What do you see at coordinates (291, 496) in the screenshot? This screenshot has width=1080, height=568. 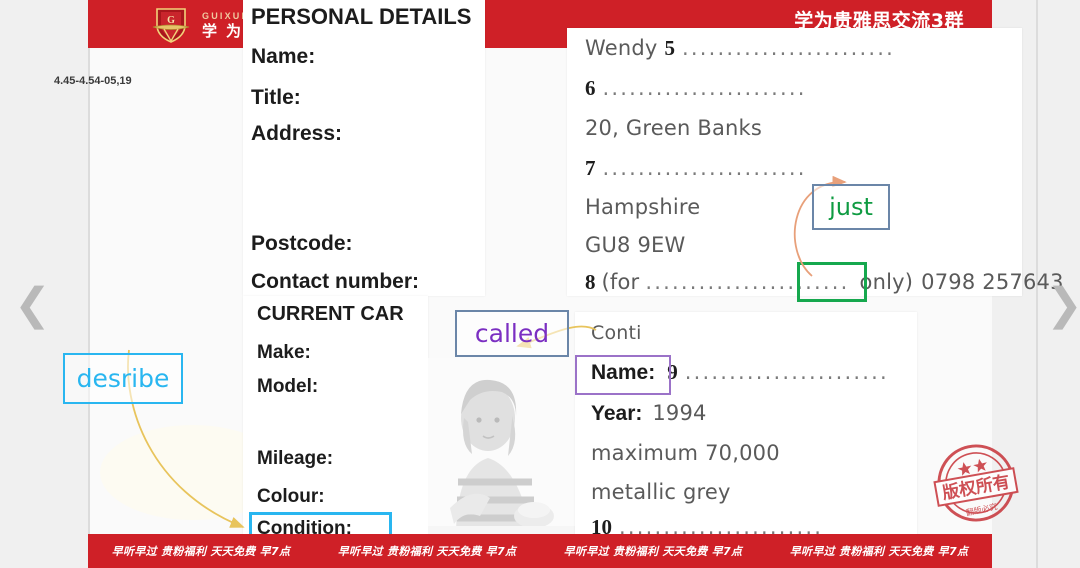 I see `label-colour: Colour:` at bounding box center [291, 496].